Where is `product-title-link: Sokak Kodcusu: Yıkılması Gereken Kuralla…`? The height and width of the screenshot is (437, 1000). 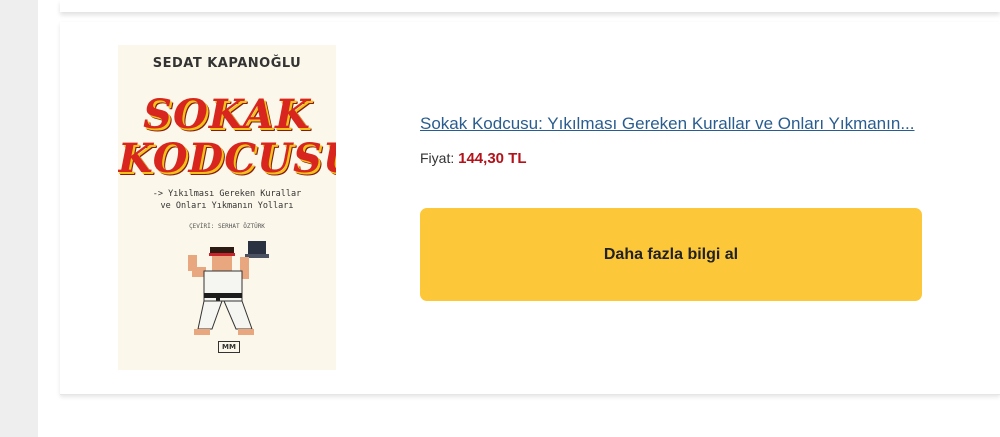 product-title-link: Sokak Kodcusu: Yıkılması Gereken Kuralla… is located at coordinates (667, 124).